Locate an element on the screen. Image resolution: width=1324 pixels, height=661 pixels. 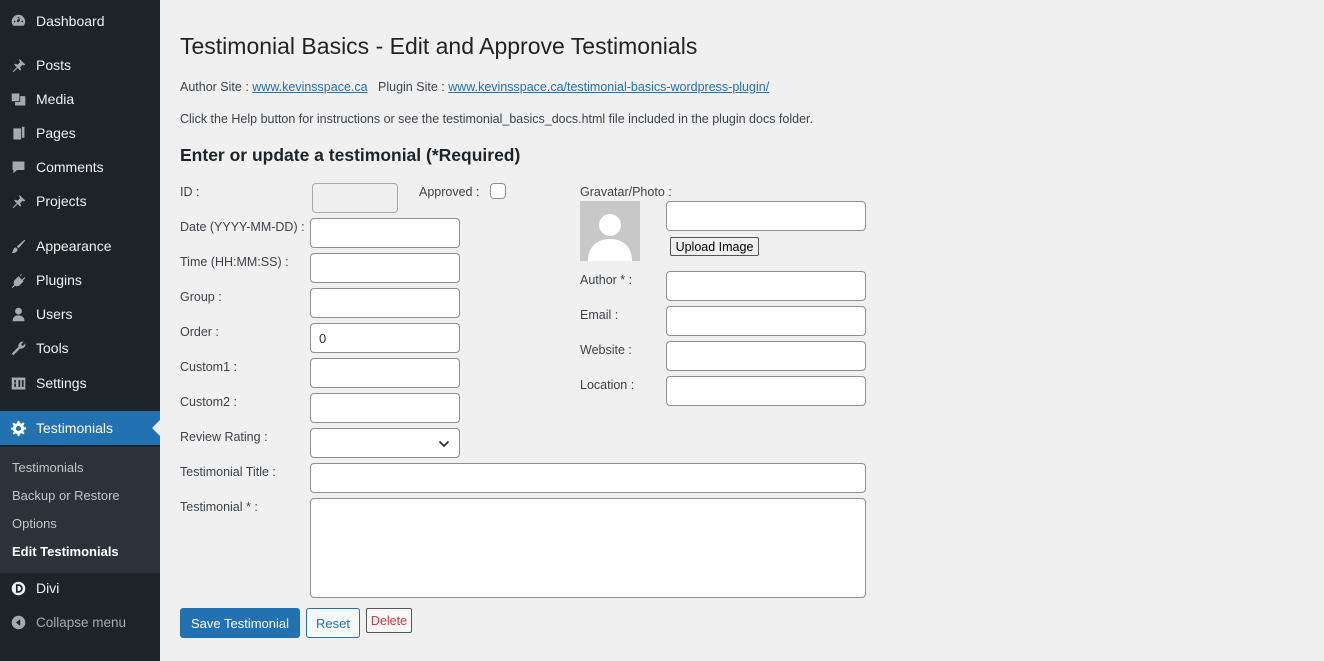
avatar-placeholder is located at coordinates (610, 231).